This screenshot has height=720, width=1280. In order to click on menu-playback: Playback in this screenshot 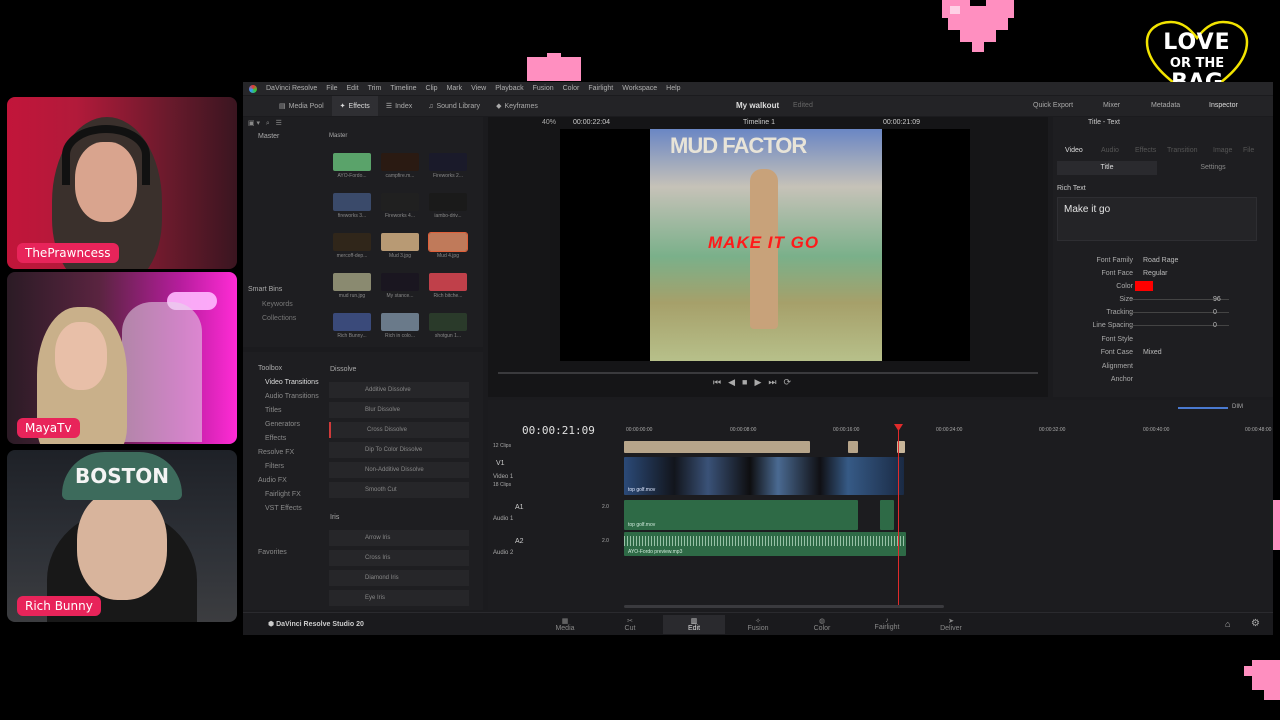, I will do `click(509, 88)`.